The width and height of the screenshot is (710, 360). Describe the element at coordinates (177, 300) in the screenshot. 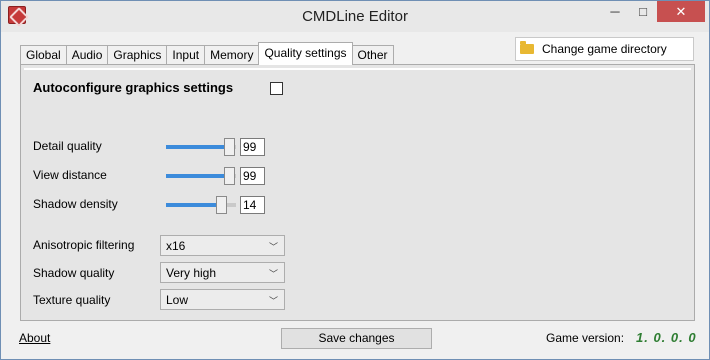

I see `texture-quality-value: Low` at that location.